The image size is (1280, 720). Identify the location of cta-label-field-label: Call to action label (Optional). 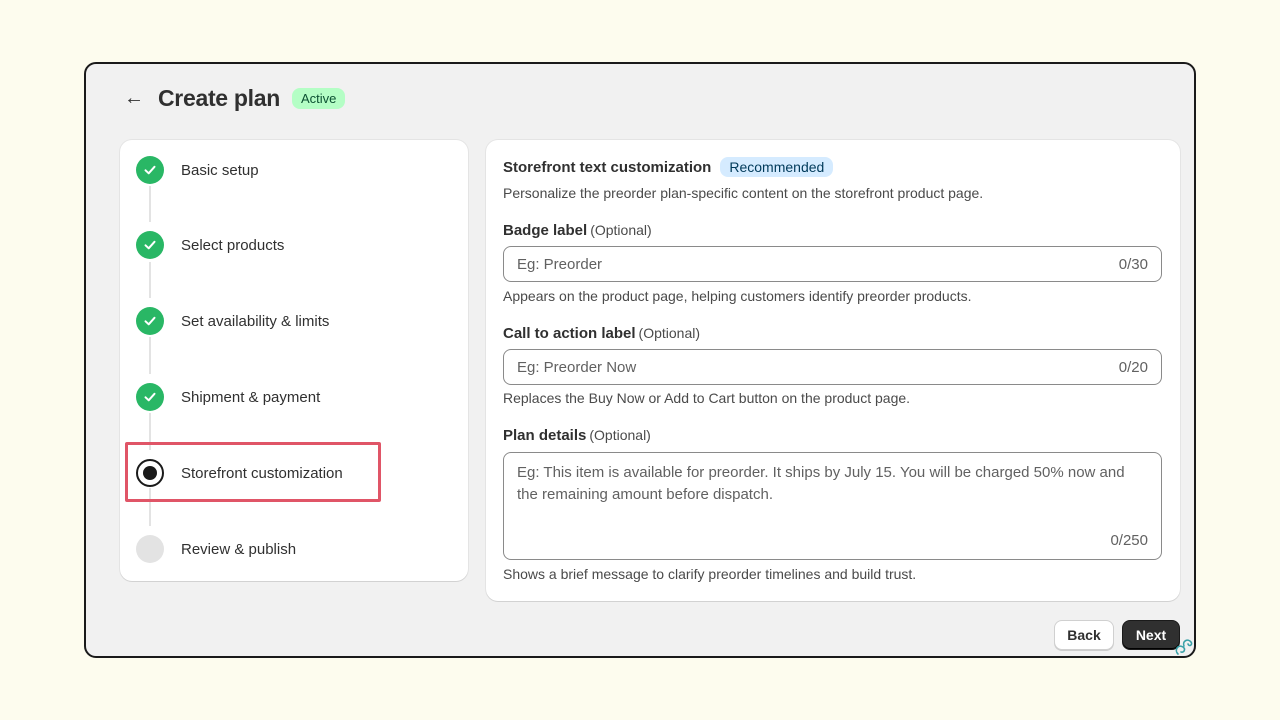
(601, 333).